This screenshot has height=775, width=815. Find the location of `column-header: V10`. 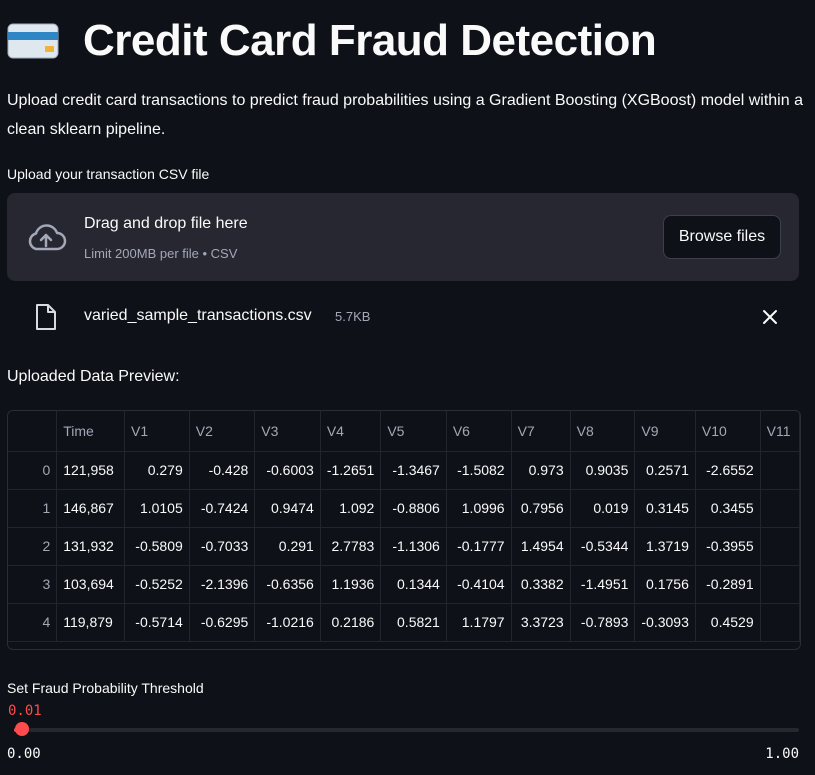

column-header: V10 is located at coordinates (728, 431).